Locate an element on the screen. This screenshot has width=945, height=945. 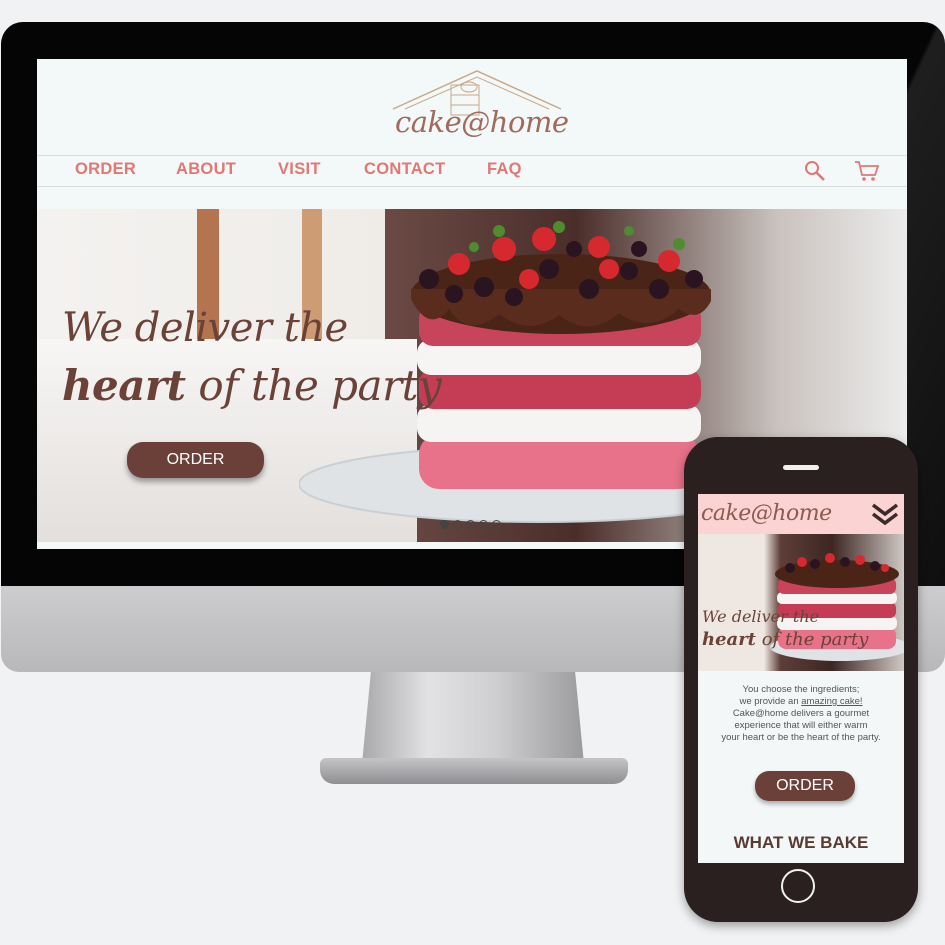
phone-home-button is located at coordinates (798, 886).